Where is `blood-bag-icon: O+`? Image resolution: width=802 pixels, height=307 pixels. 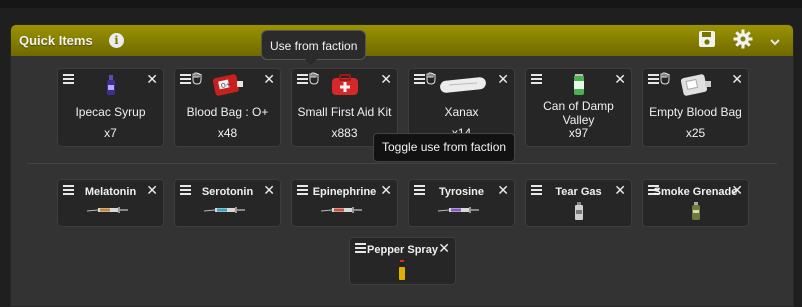 blood-bag-icon: O+ is located at coordinates (227, 85).